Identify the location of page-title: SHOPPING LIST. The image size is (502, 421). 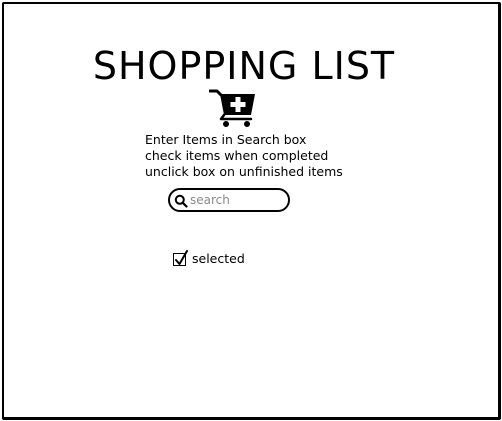
(244, 66).